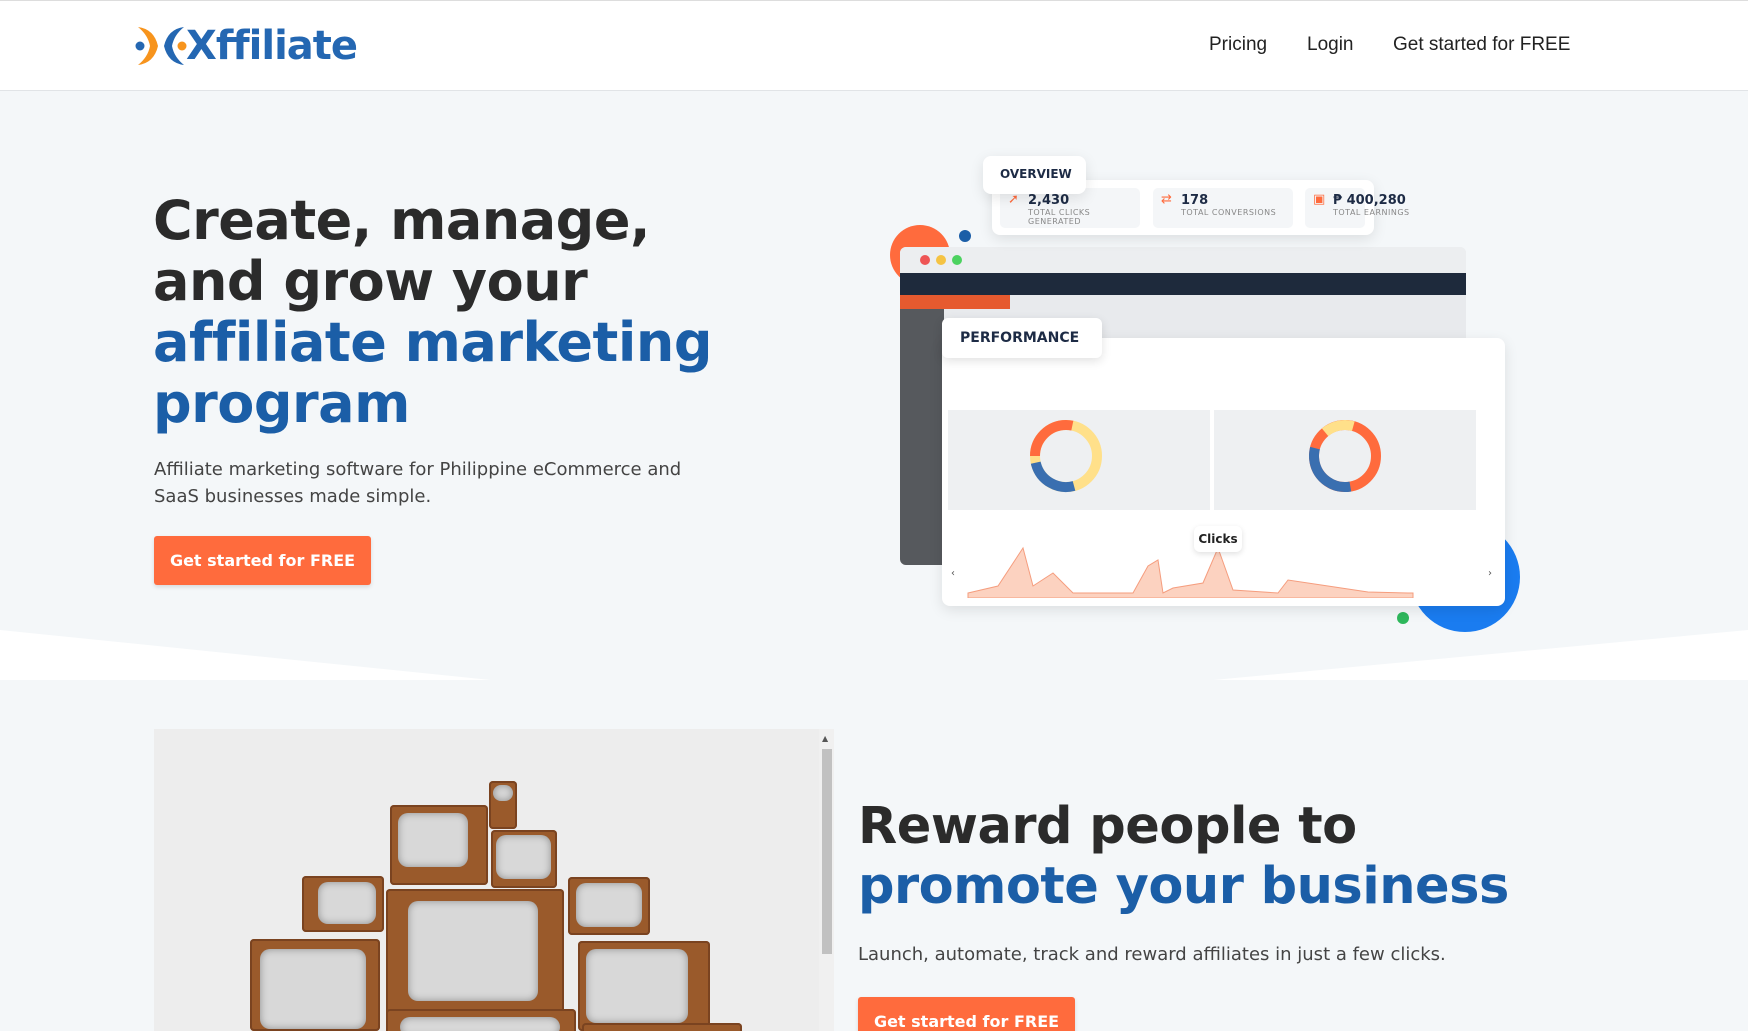 This screenshot has height=1031, width=1748. What do you see at coordinates (941, 260) in the screenshot?
I see `window-dot-yellow` at bounding box center [941, 260].